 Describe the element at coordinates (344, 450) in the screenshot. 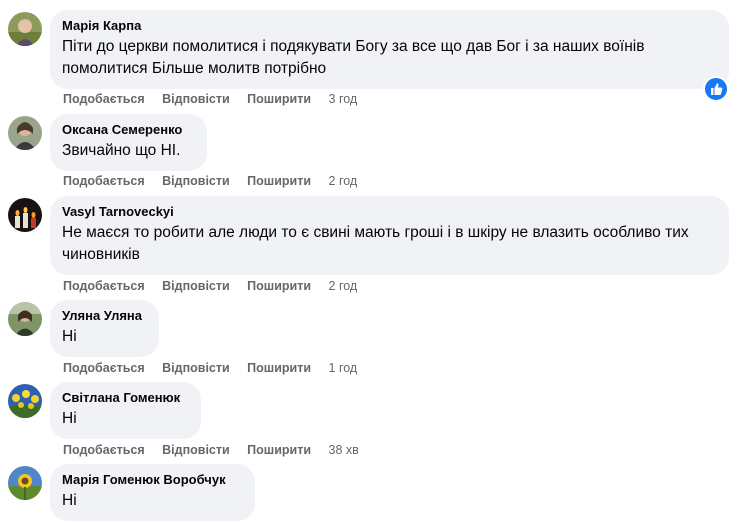

I see `comment-timestamp: 38 хв` at that location.